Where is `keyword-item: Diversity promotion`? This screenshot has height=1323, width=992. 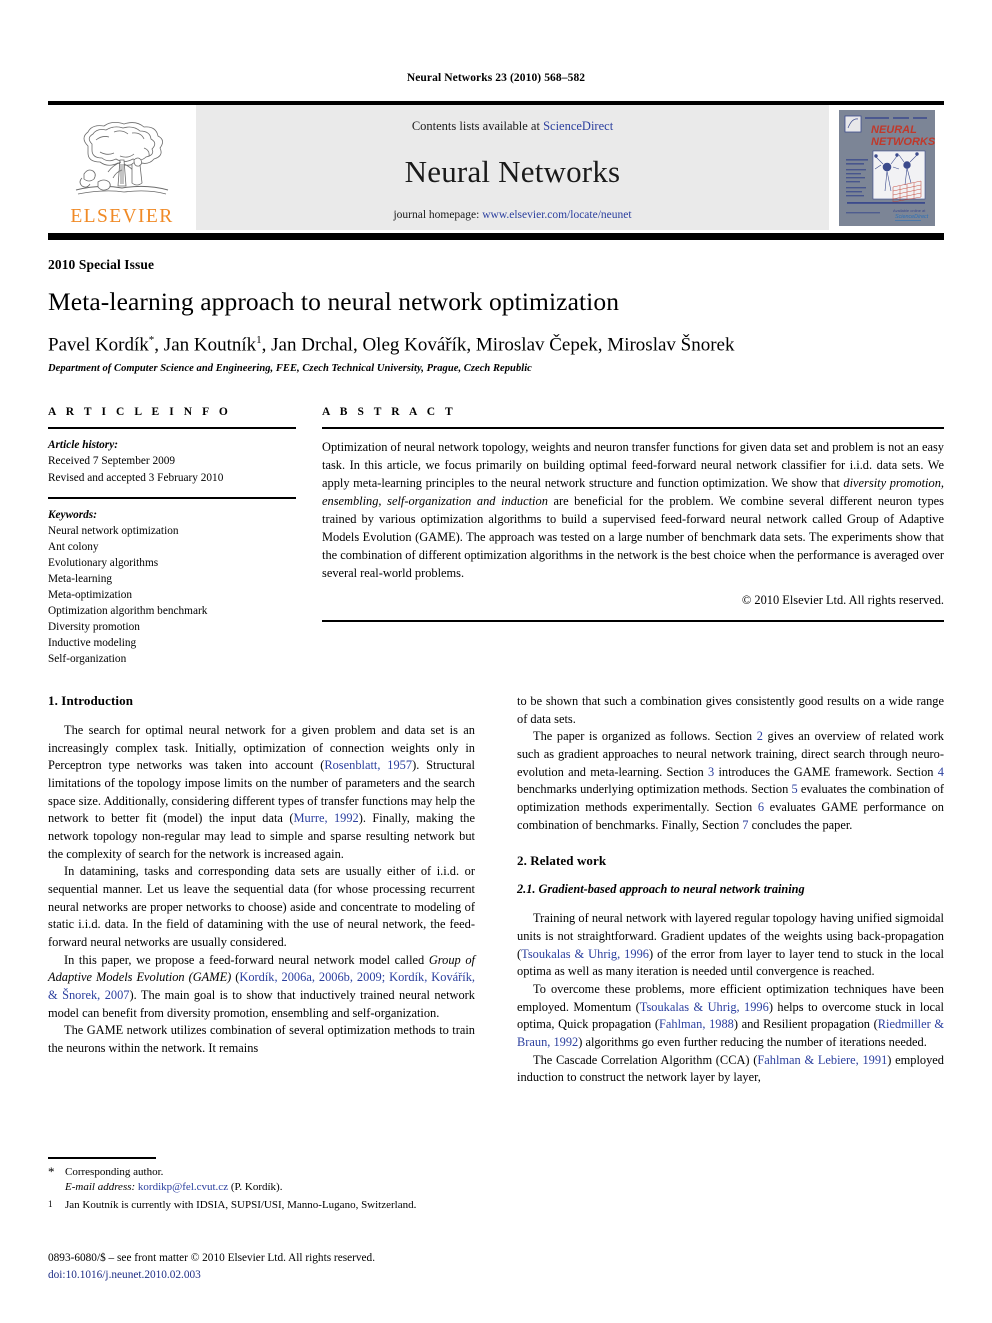
keyword-item: Diversity promotion is located at coordinates (94, 626).